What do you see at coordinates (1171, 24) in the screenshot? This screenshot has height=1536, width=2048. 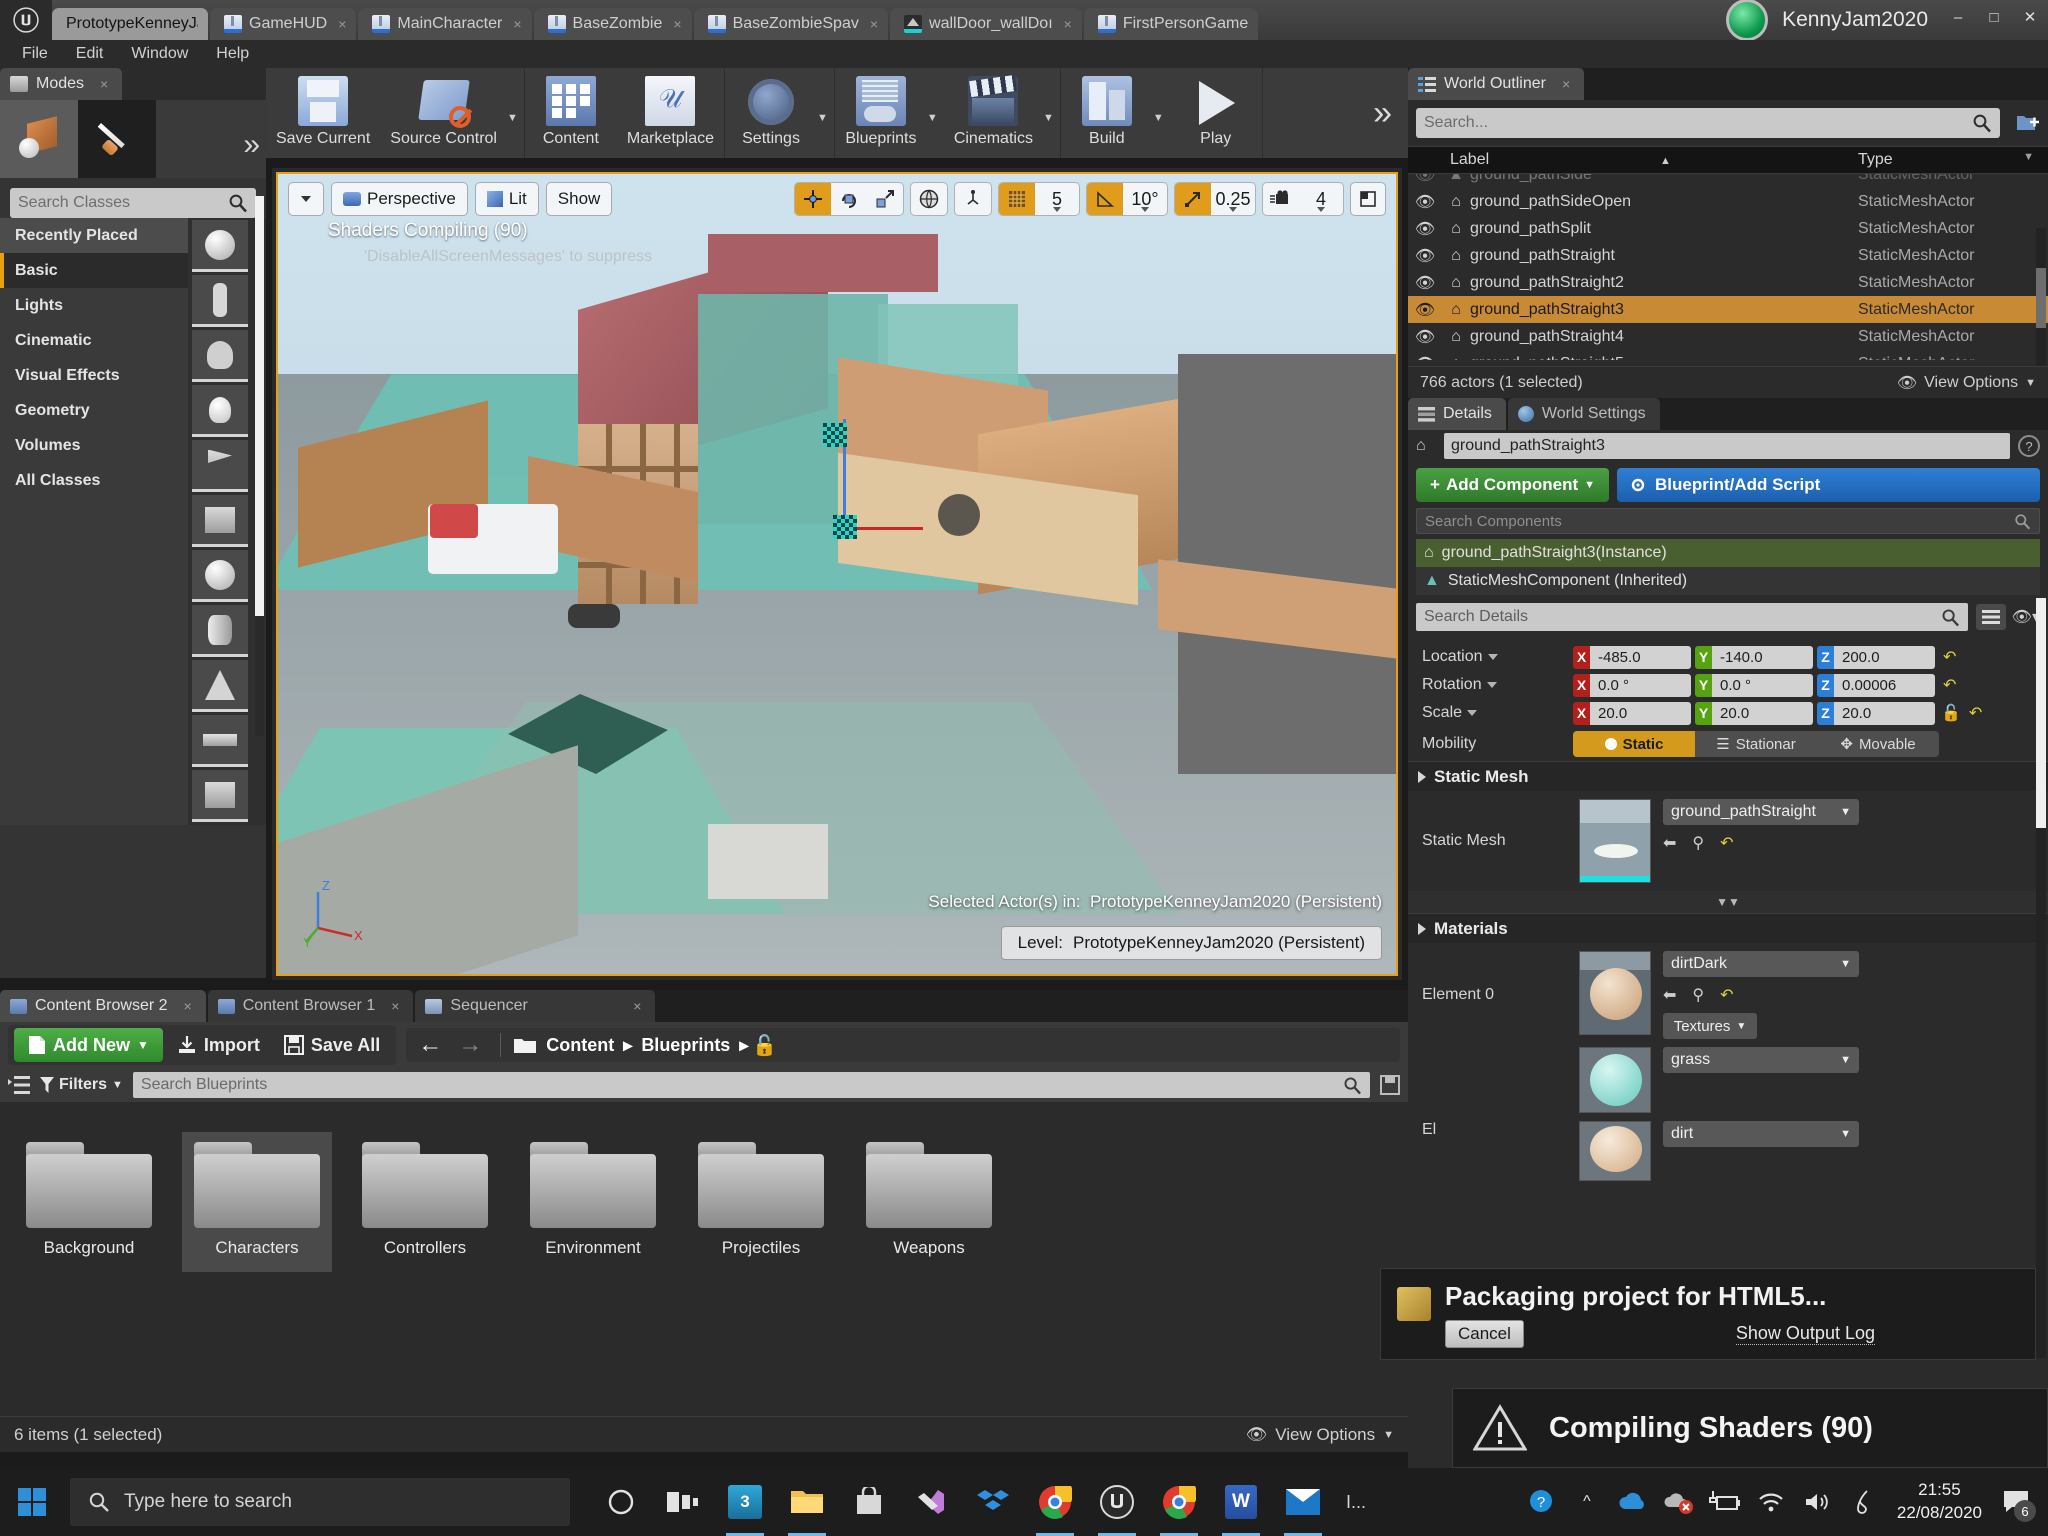 I see `tab-firstpersongamemode: FirstPersonGame` at bounding box center [1171, 24].